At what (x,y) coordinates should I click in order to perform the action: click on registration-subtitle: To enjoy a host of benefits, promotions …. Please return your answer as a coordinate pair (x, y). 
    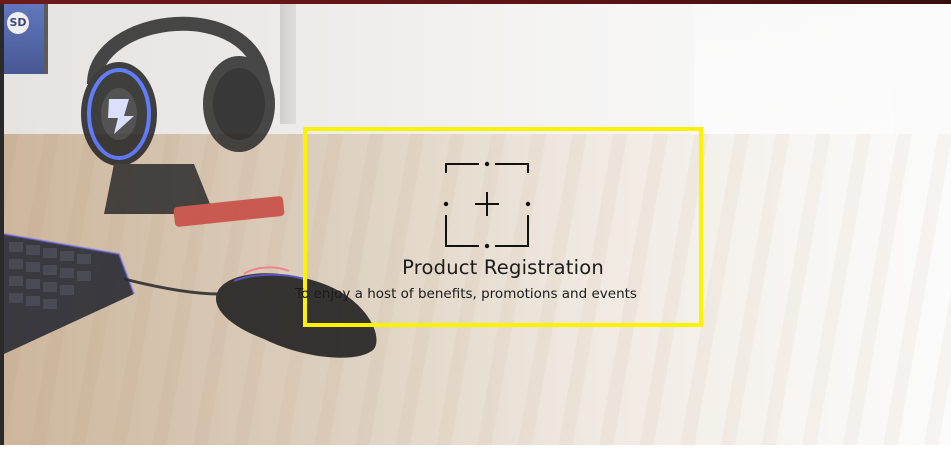
    Looking at the image, I should click on (466, 294).